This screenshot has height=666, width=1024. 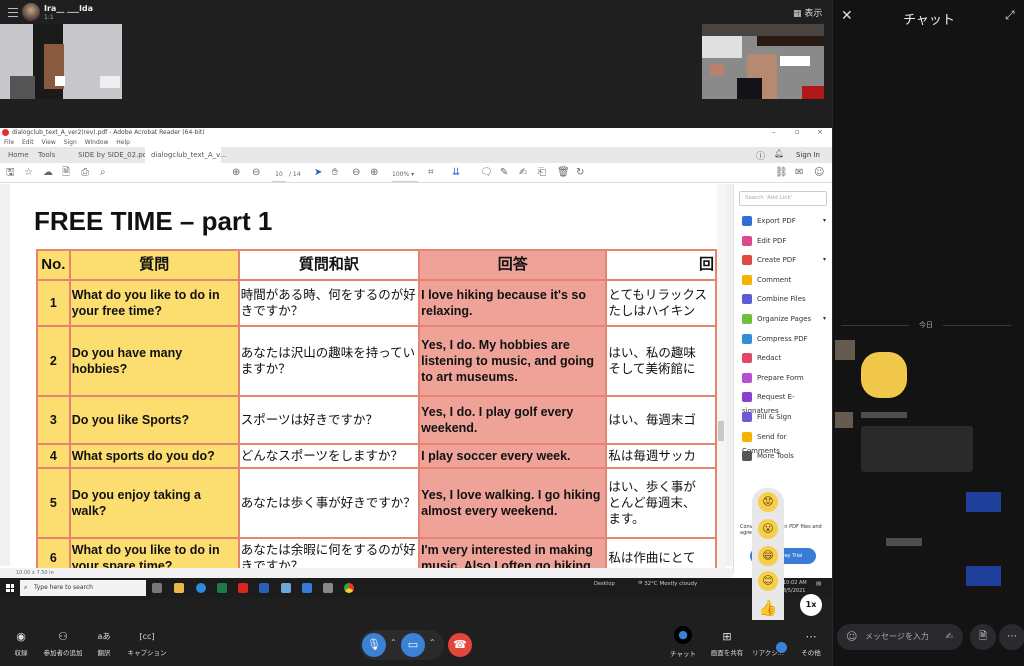 What do you see at coordinates (580, 173) in the screenshot?
I see `rotate-icon: ↻` at bounding box center [580, 173].